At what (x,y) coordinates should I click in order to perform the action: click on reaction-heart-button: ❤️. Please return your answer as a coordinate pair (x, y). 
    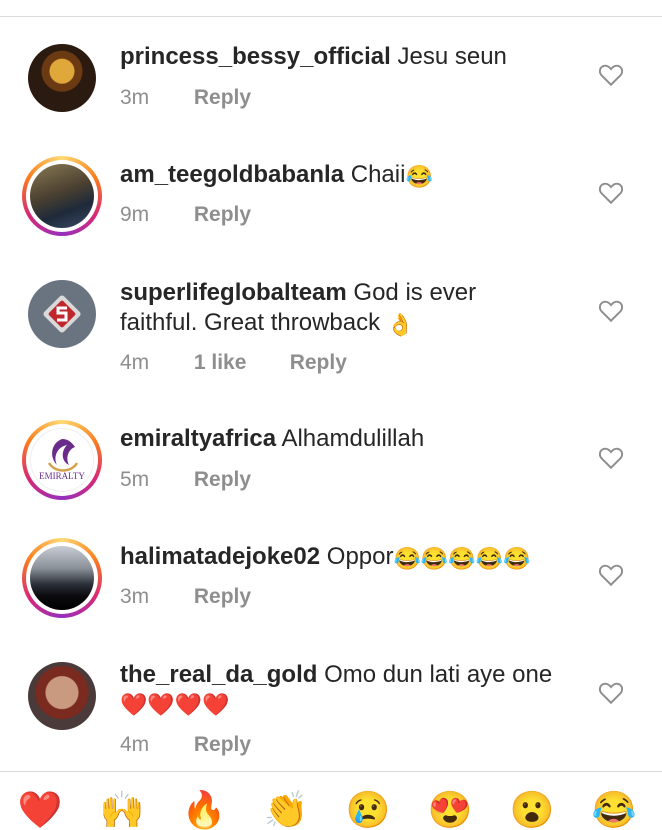
    Looking at the image, I should click on (40, 810).